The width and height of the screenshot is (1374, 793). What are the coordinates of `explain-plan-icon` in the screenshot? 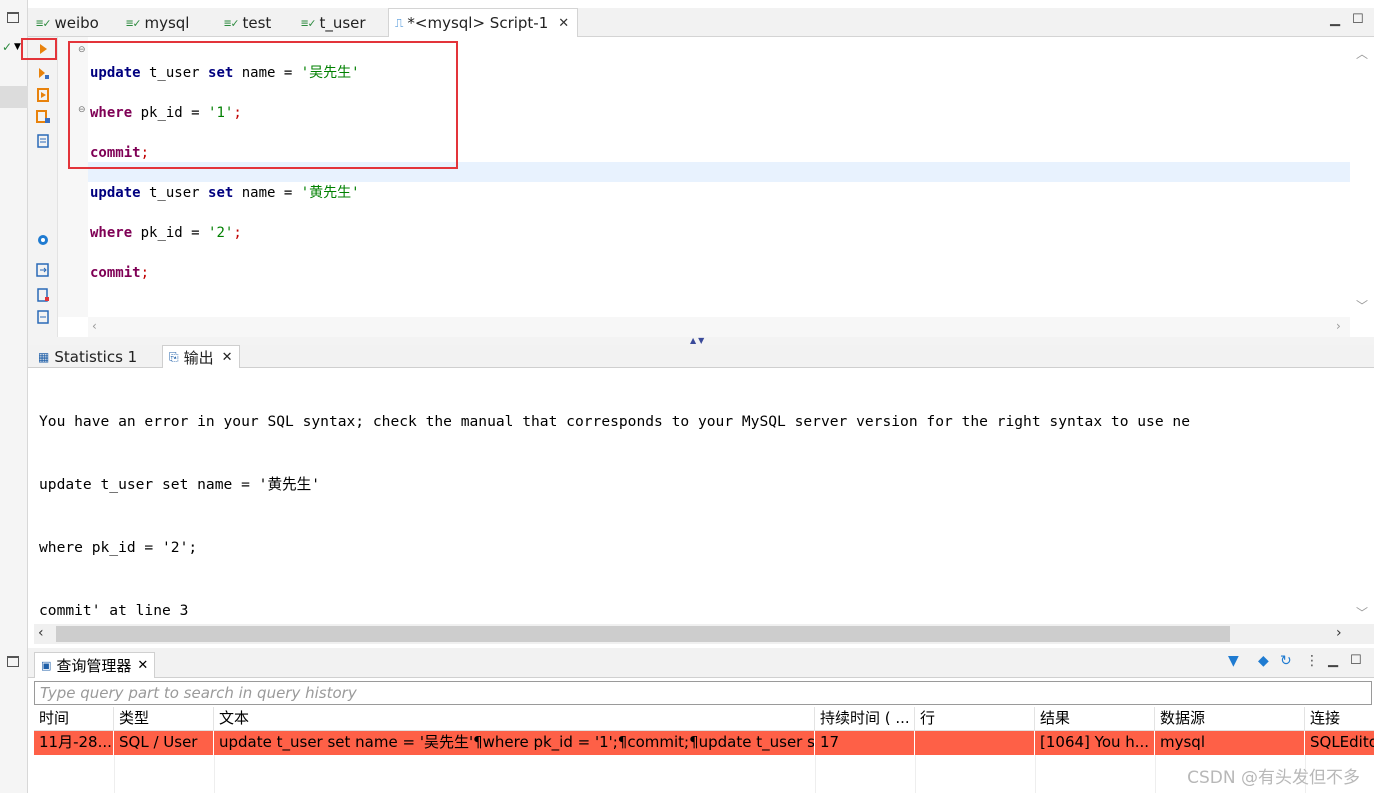 It's located at (43, 141).